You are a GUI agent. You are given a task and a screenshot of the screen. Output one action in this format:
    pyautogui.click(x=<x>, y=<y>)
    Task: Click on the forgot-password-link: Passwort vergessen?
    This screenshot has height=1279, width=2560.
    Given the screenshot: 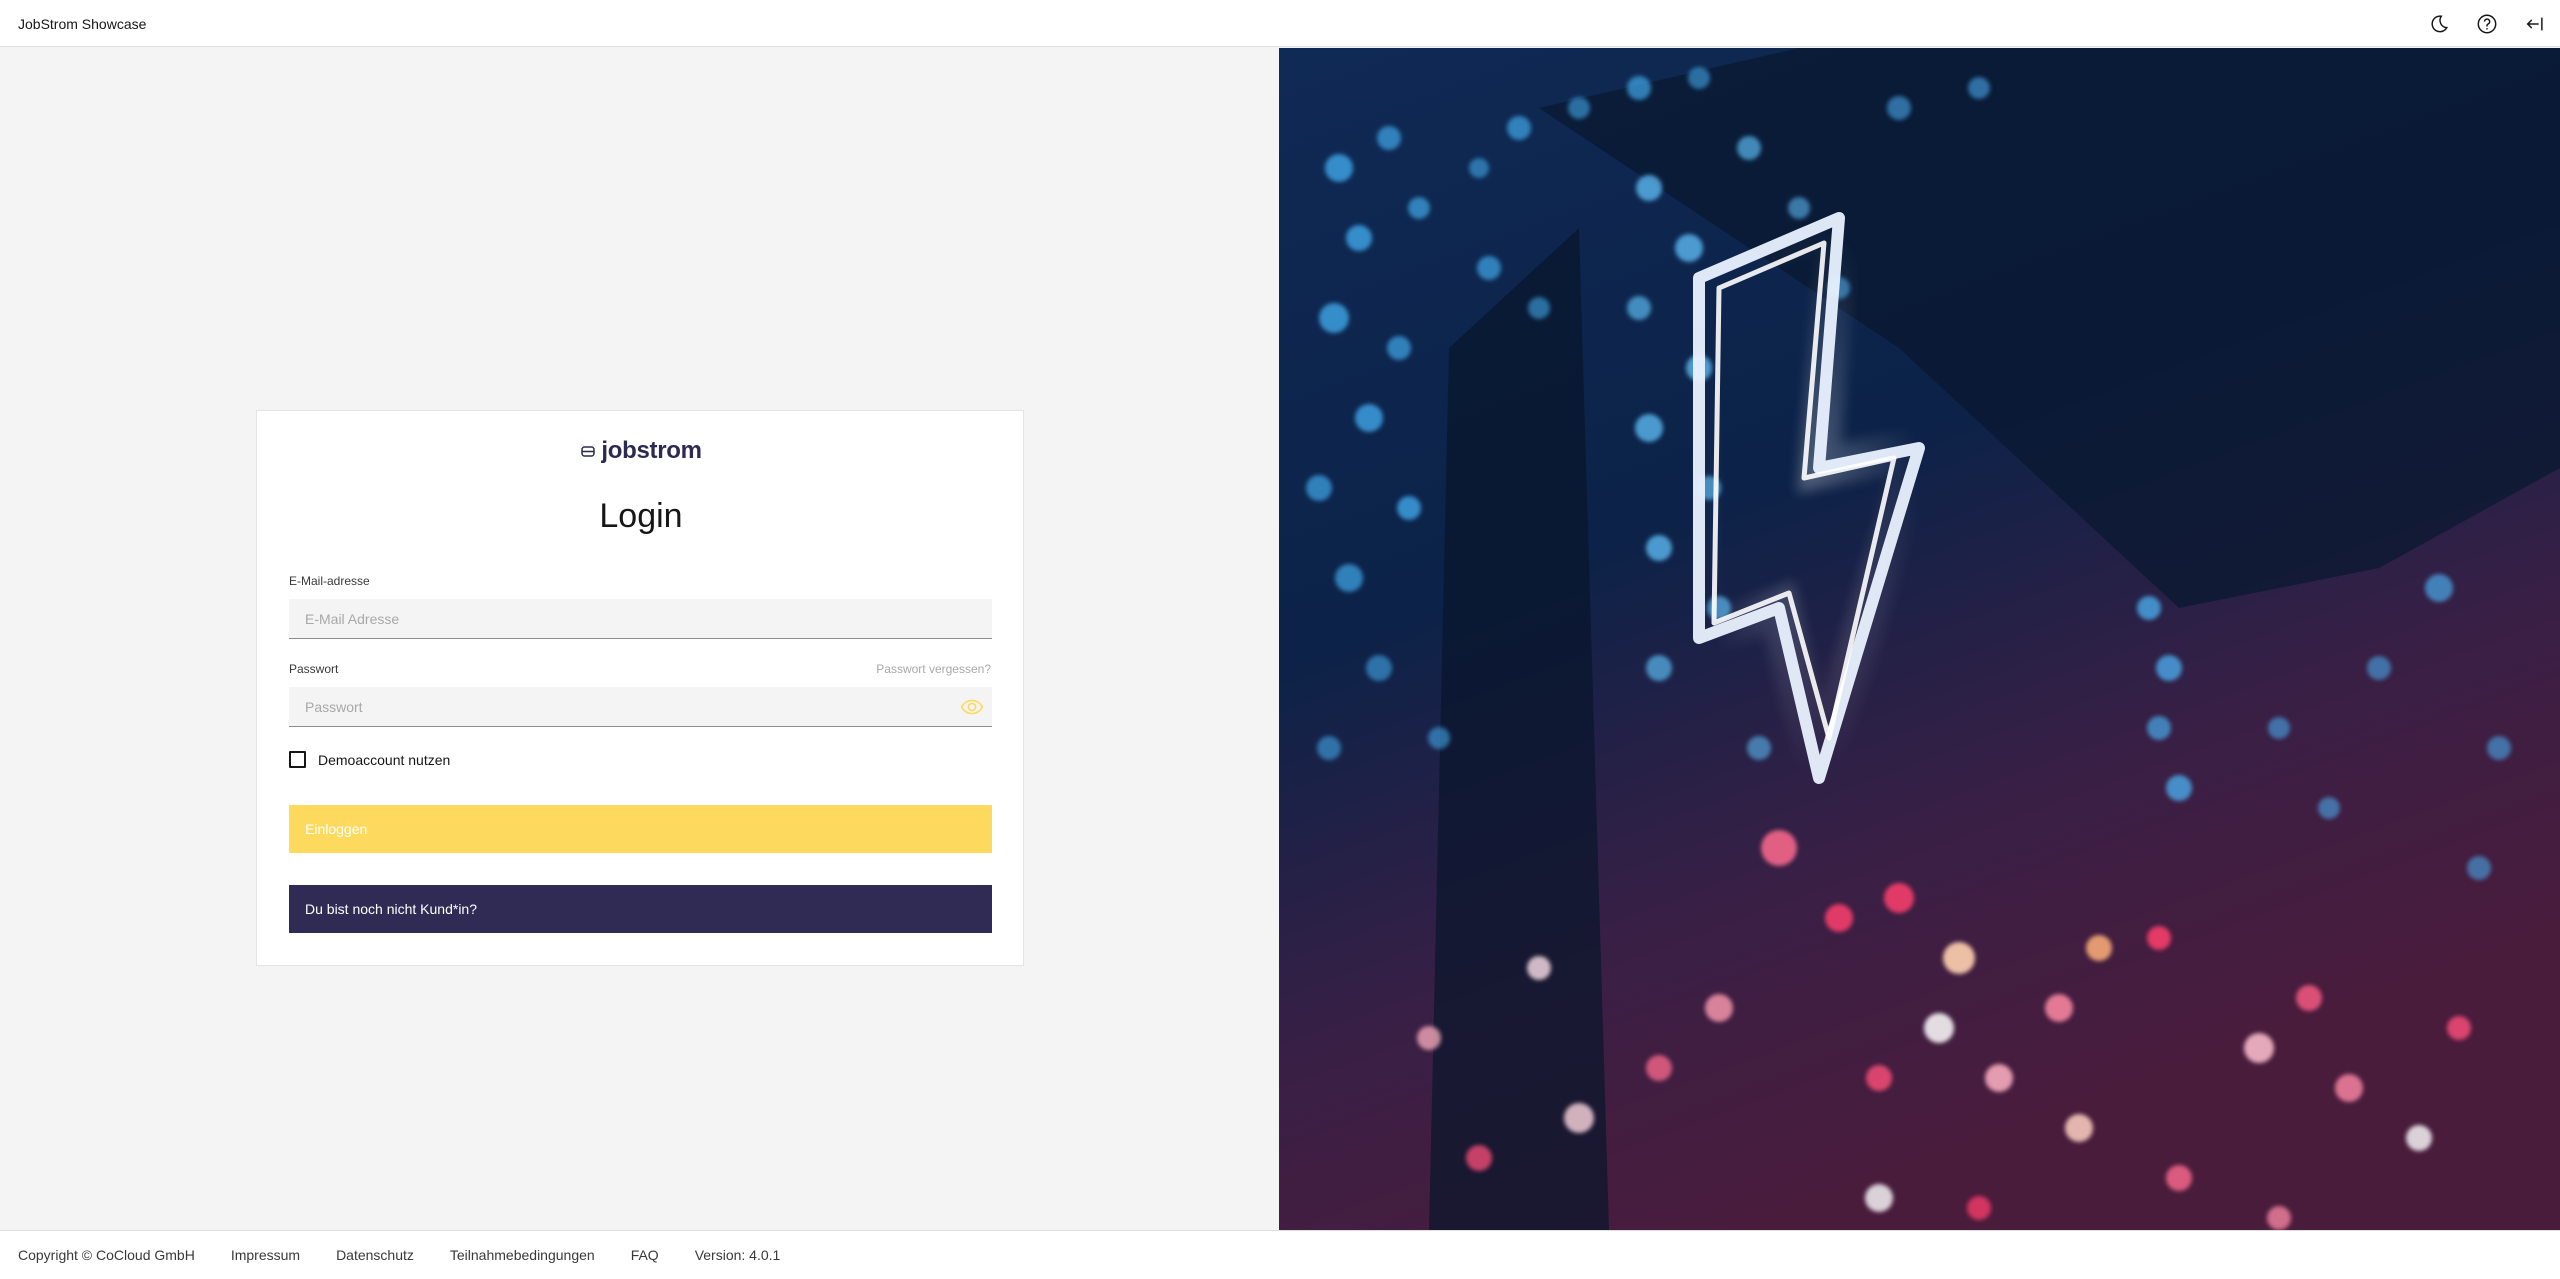 What is the action you would take?
    pyautogui.click(x=933, y=669)
    